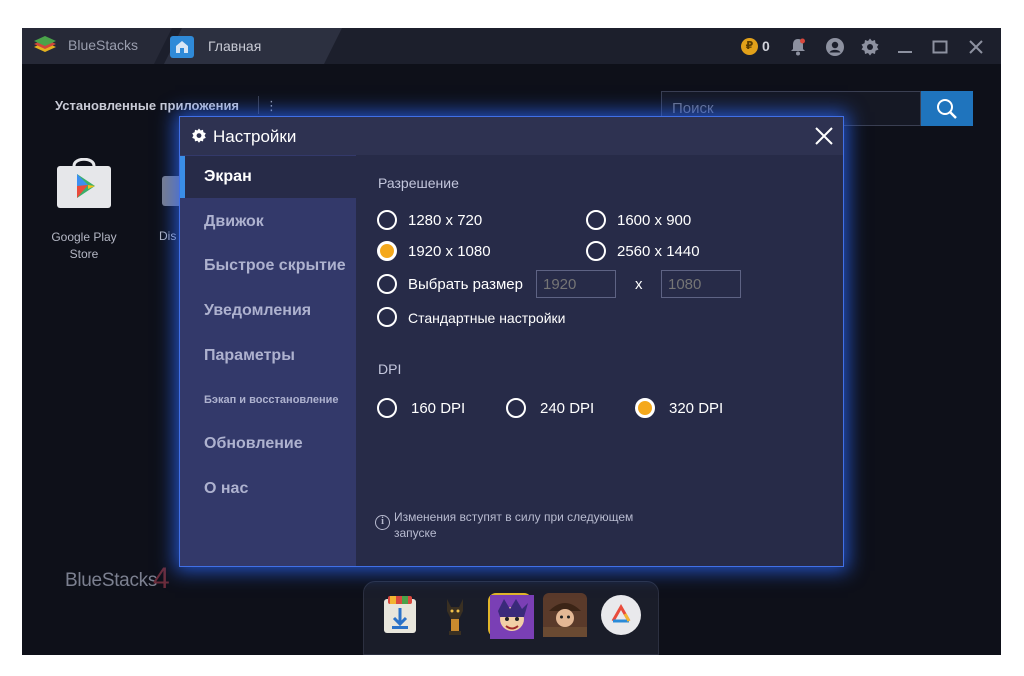 The image size is (1024, 676). What do you see at coordinates (792, 108) in the screenshot?
I see `search-input` at bounding box center [792, 108].